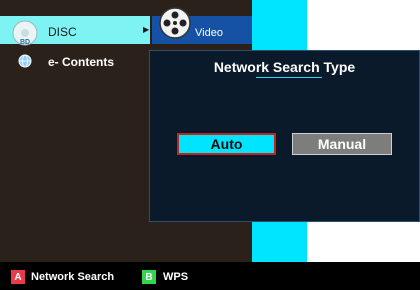 This screenshot has width=420, height=290. I want to click on menu-item-econtents: e- Contents, so click(75, 62).